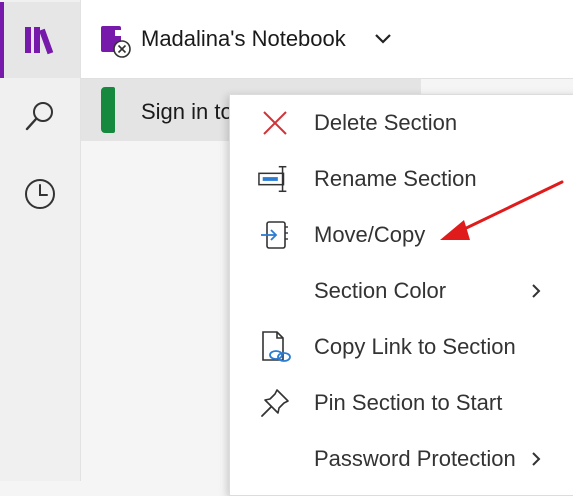 The height and width of the screenshot is (496, 573). What do you see at coordinates (275, 403) in the screenshot?
I see `pin-icon` at bounding box center [275, 403].